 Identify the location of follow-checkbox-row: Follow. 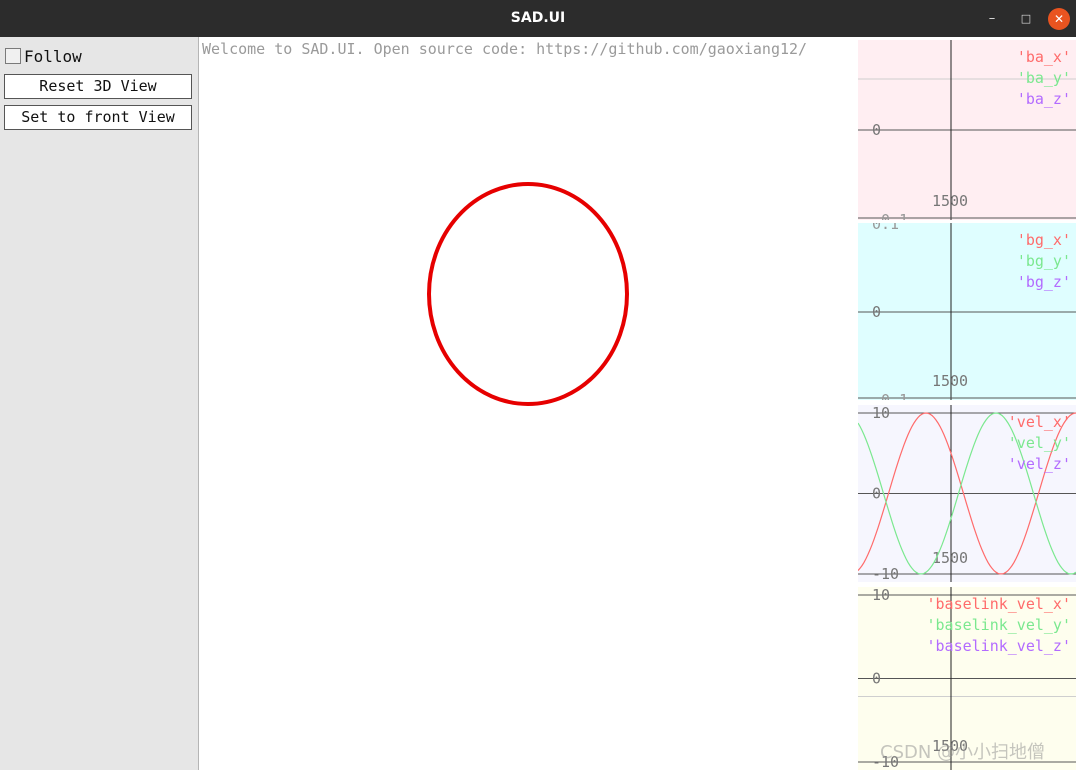
(43, 56).